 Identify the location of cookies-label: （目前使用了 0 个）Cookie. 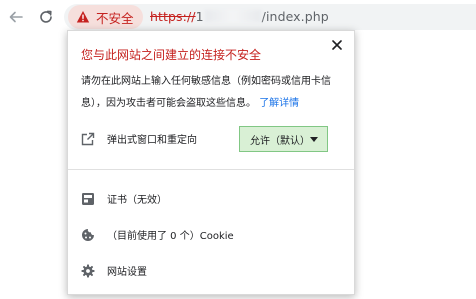
(170, 236).